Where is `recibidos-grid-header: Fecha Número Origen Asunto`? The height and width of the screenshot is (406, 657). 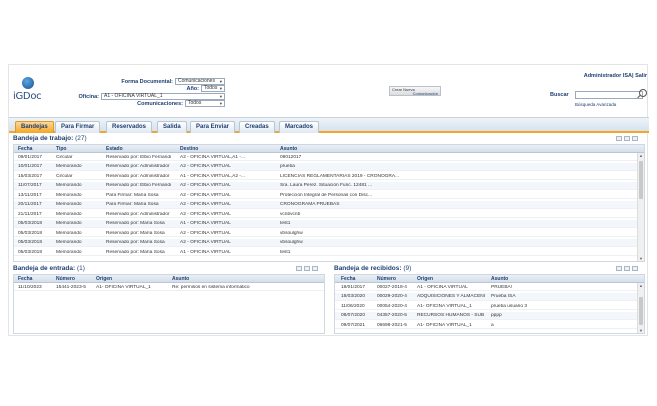
recibidos-grid-header: Fecha Número Origen Asunto is located at coordinates (489, 279).